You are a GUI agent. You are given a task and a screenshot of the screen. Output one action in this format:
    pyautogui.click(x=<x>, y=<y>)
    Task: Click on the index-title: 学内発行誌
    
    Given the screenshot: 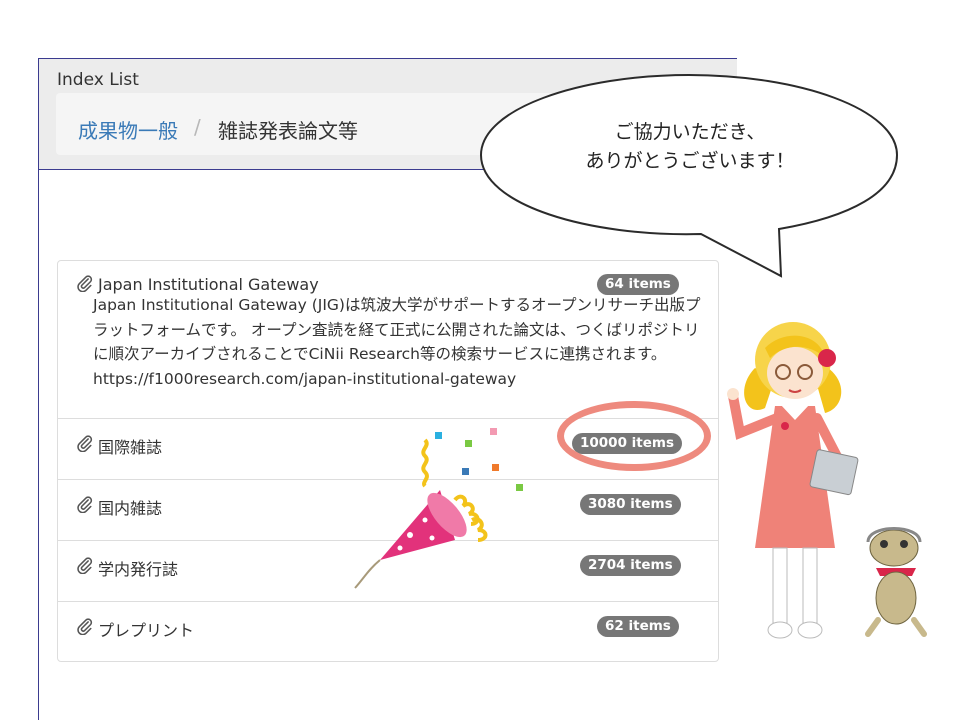 What is the action you would take?
    pyautogui.click(x=138, y=568)
    